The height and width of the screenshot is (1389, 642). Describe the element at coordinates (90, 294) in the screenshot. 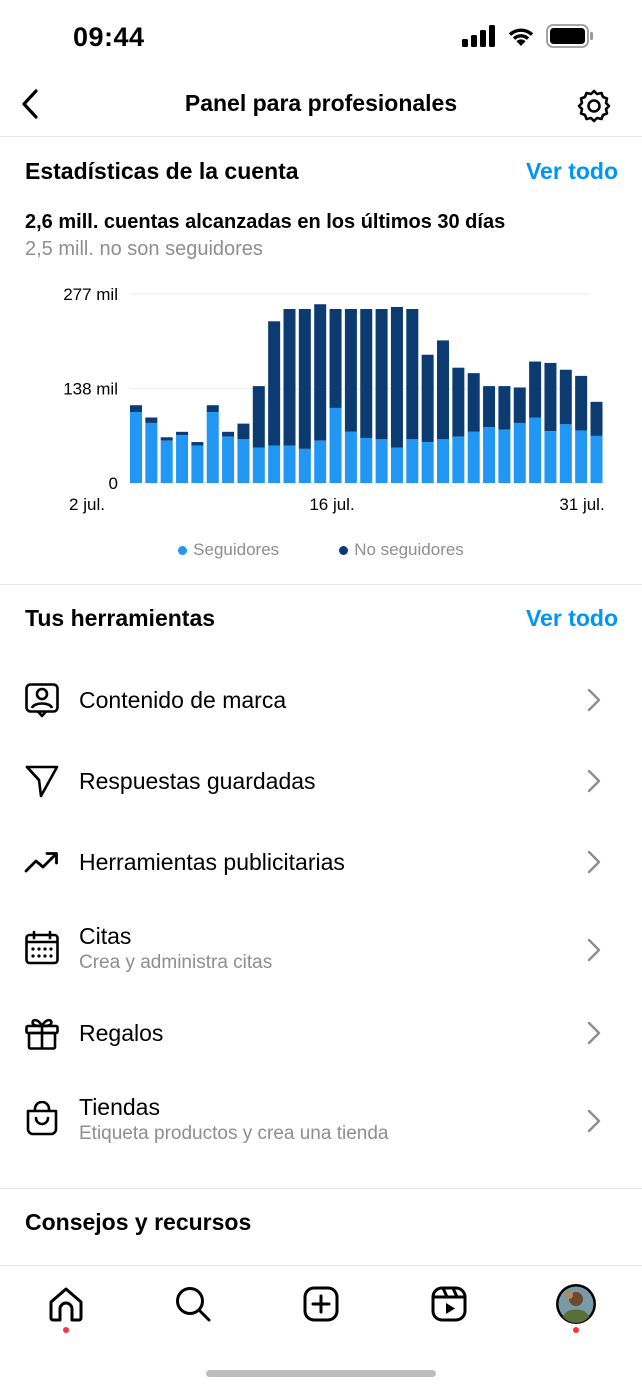

I see `y-tick-label: 277 mil` at that location.